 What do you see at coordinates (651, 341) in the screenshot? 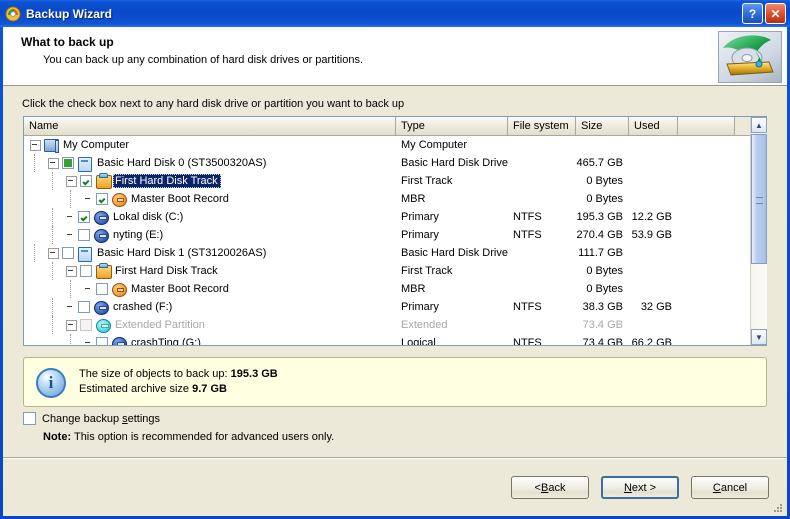
I see `cell-used: 66.2 GB` at bounding box center [651, 341].